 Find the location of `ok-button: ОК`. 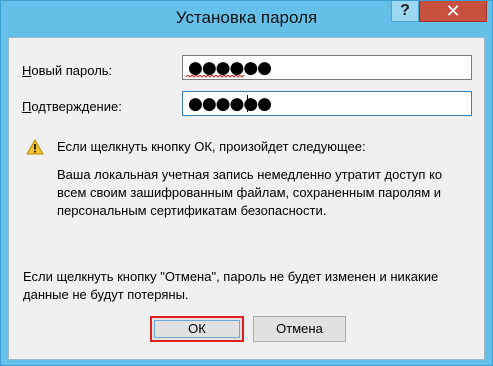

ok-button: ОК is located at coordinates (197, 329).